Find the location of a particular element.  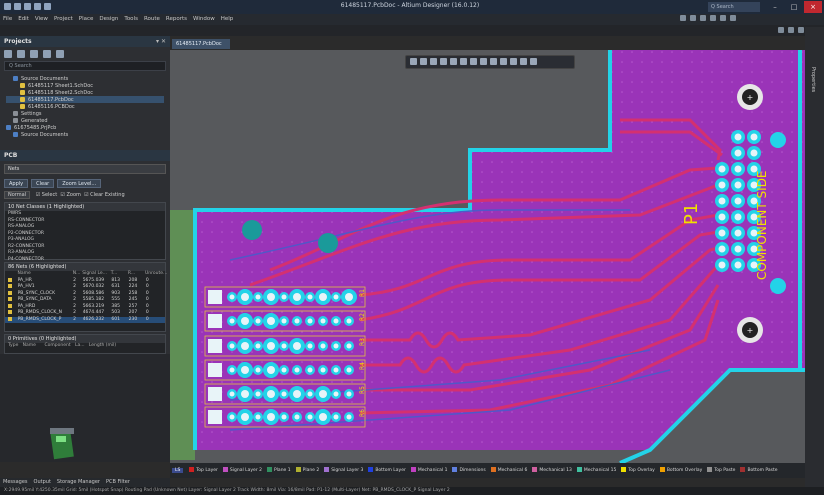

layer-tab: Signal Layer 3 is located at coordinates (343, 470).